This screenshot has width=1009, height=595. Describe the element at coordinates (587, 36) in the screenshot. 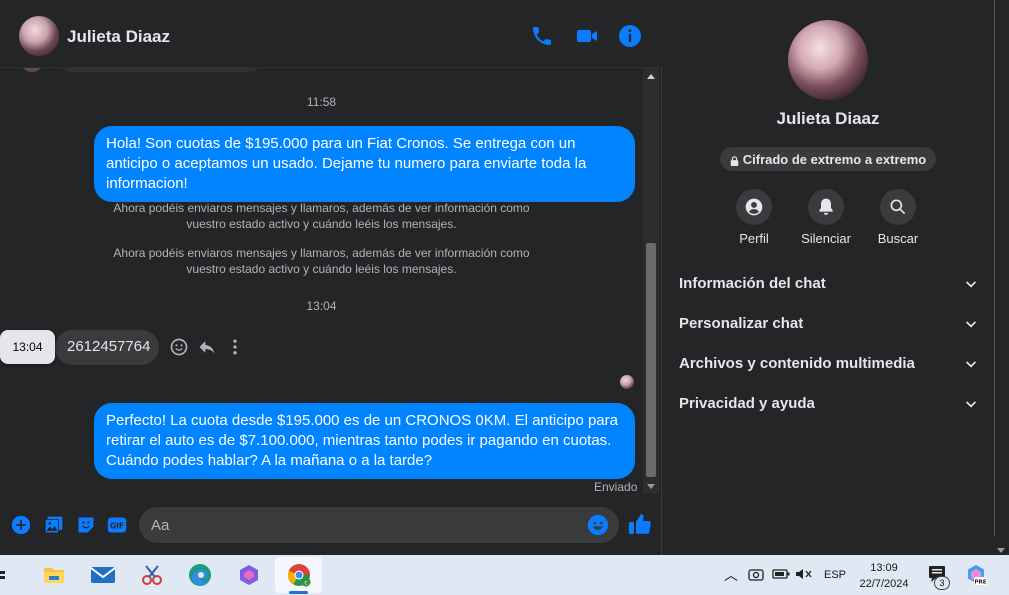

I see `video-icon` at that location.